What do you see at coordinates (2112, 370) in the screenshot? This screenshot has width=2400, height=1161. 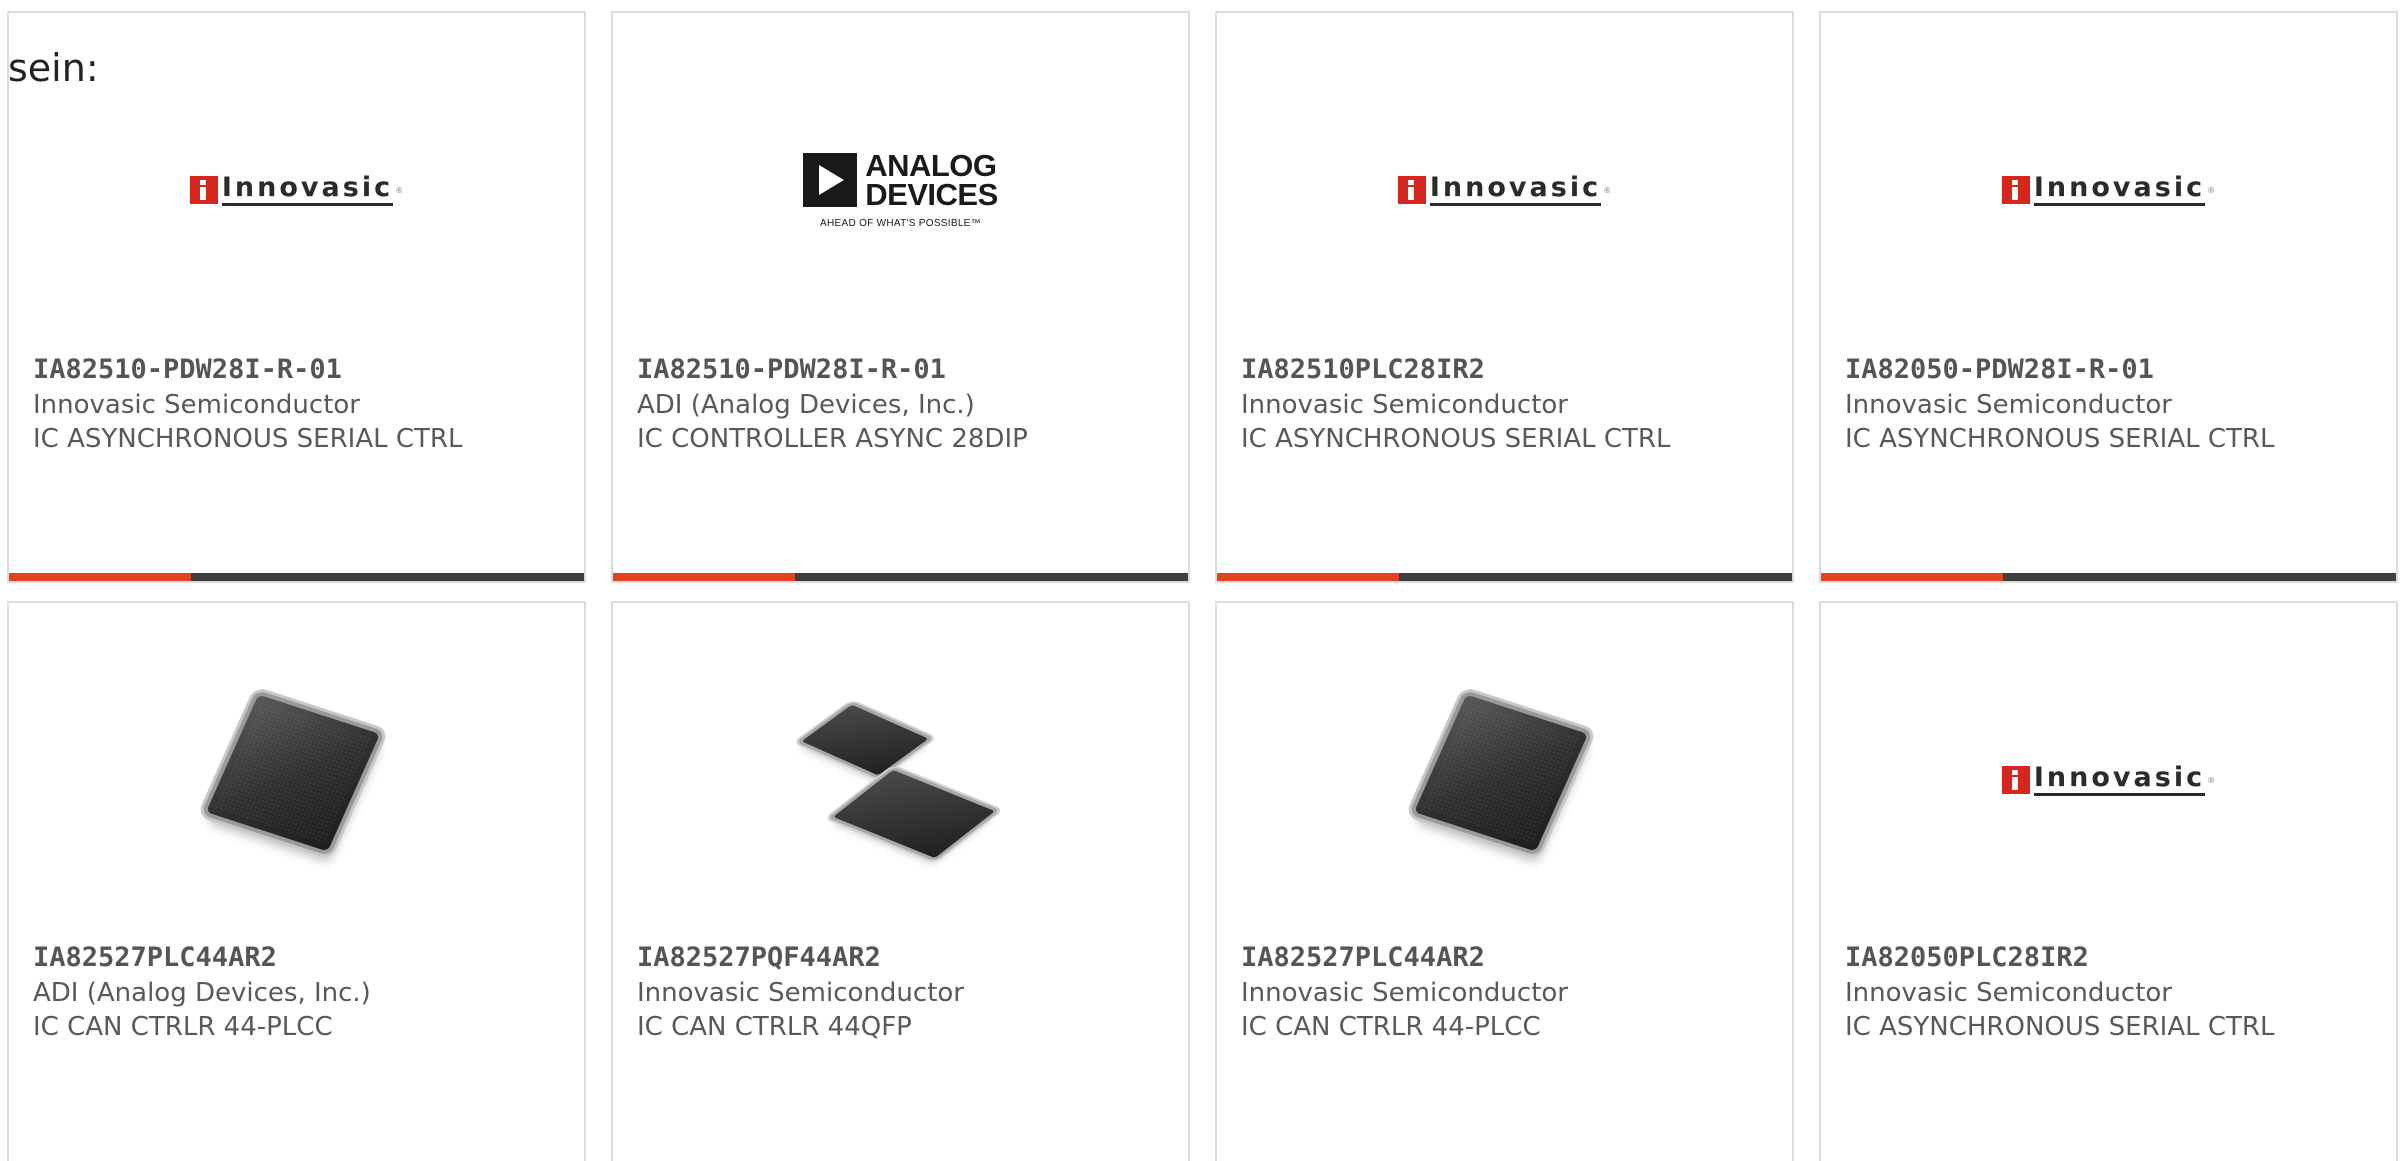 I see `part-number: IA82050-PDW28I-R-01` at bounding box center [2112, 370].